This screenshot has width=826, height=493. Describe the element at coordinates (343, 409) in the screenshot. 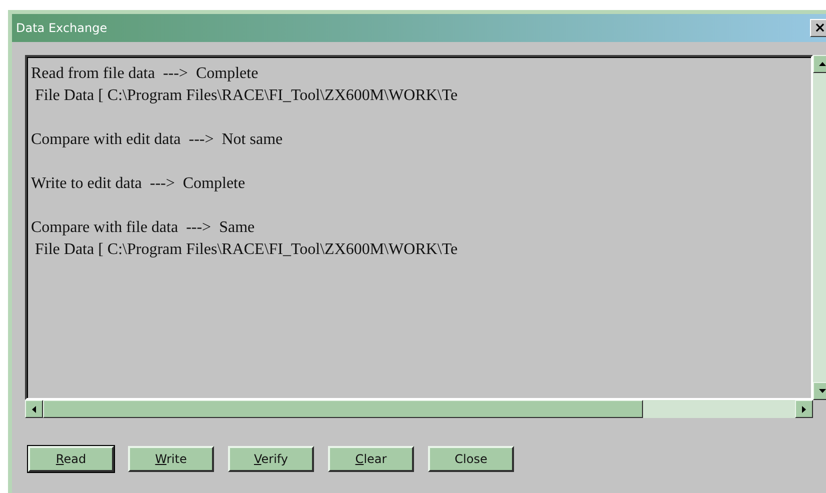

I see `scroll-thumb` at that location.